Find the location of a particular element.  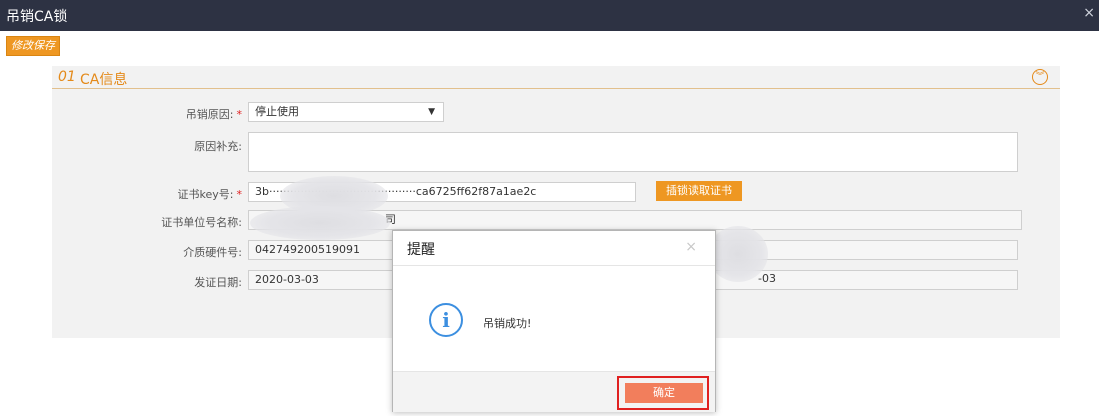

issue-date-label: 发证日期: is located at coordinates (218, 282).